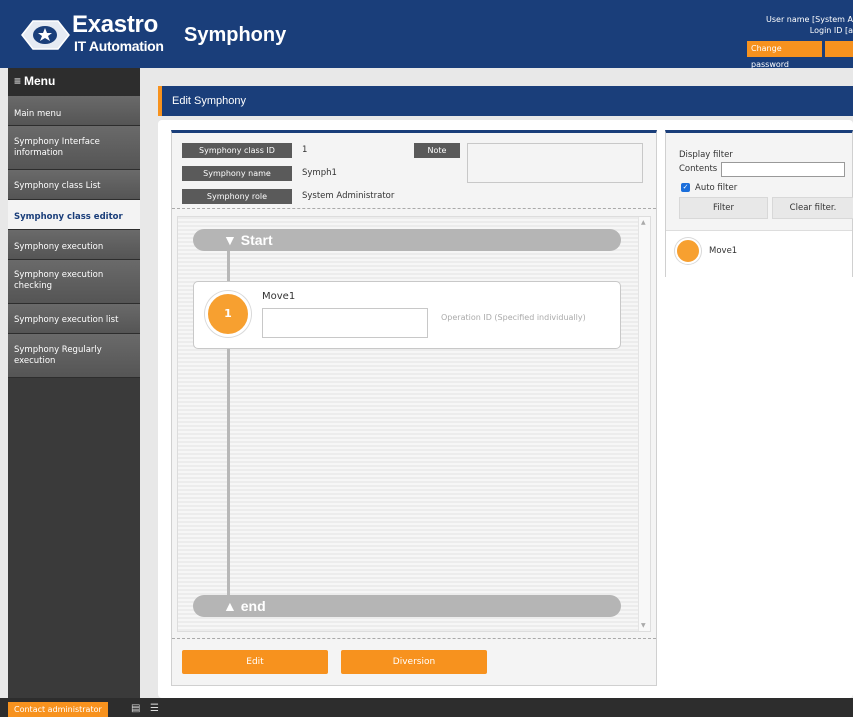  I want to click on sidebar-item-label: Symphony execution checking, so click(59, 280).